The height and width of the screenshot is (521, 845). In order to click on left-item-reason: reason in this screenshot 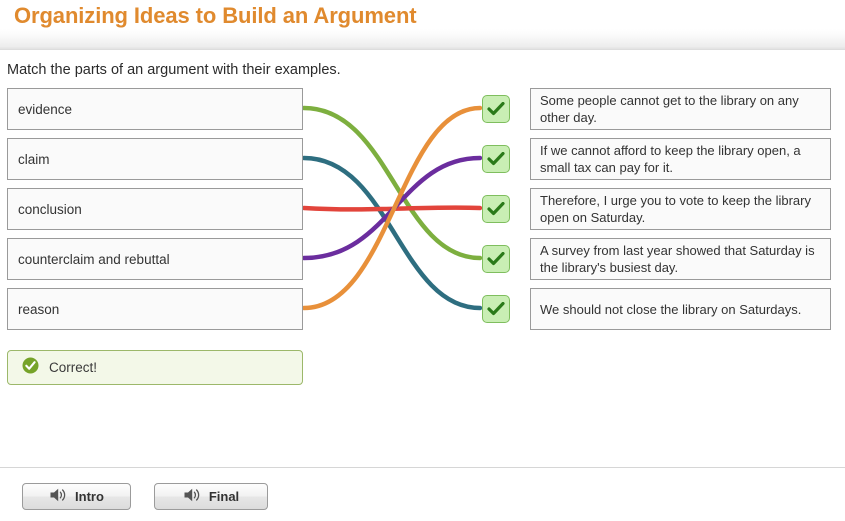, I will do `click(155, 309)`.